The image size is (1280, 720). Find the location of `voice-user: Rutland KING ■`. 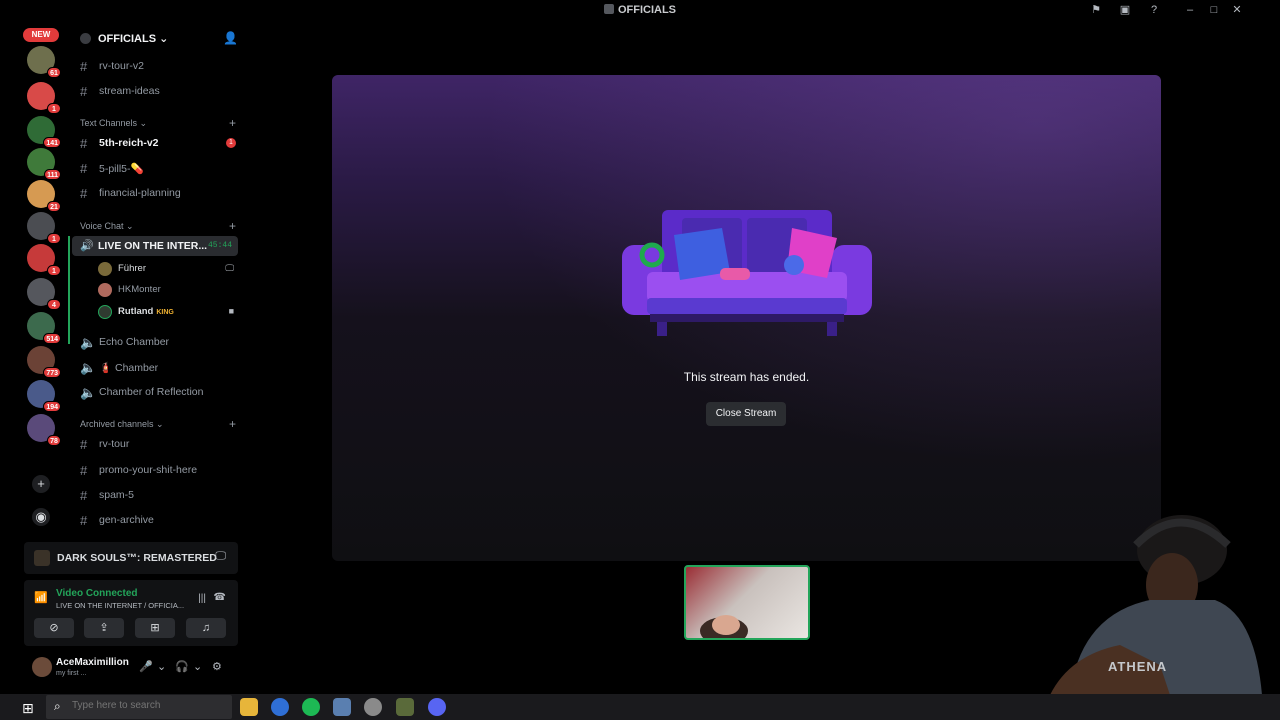

voice-user: Rutland KING ■ is located at coordinates (168, 312).